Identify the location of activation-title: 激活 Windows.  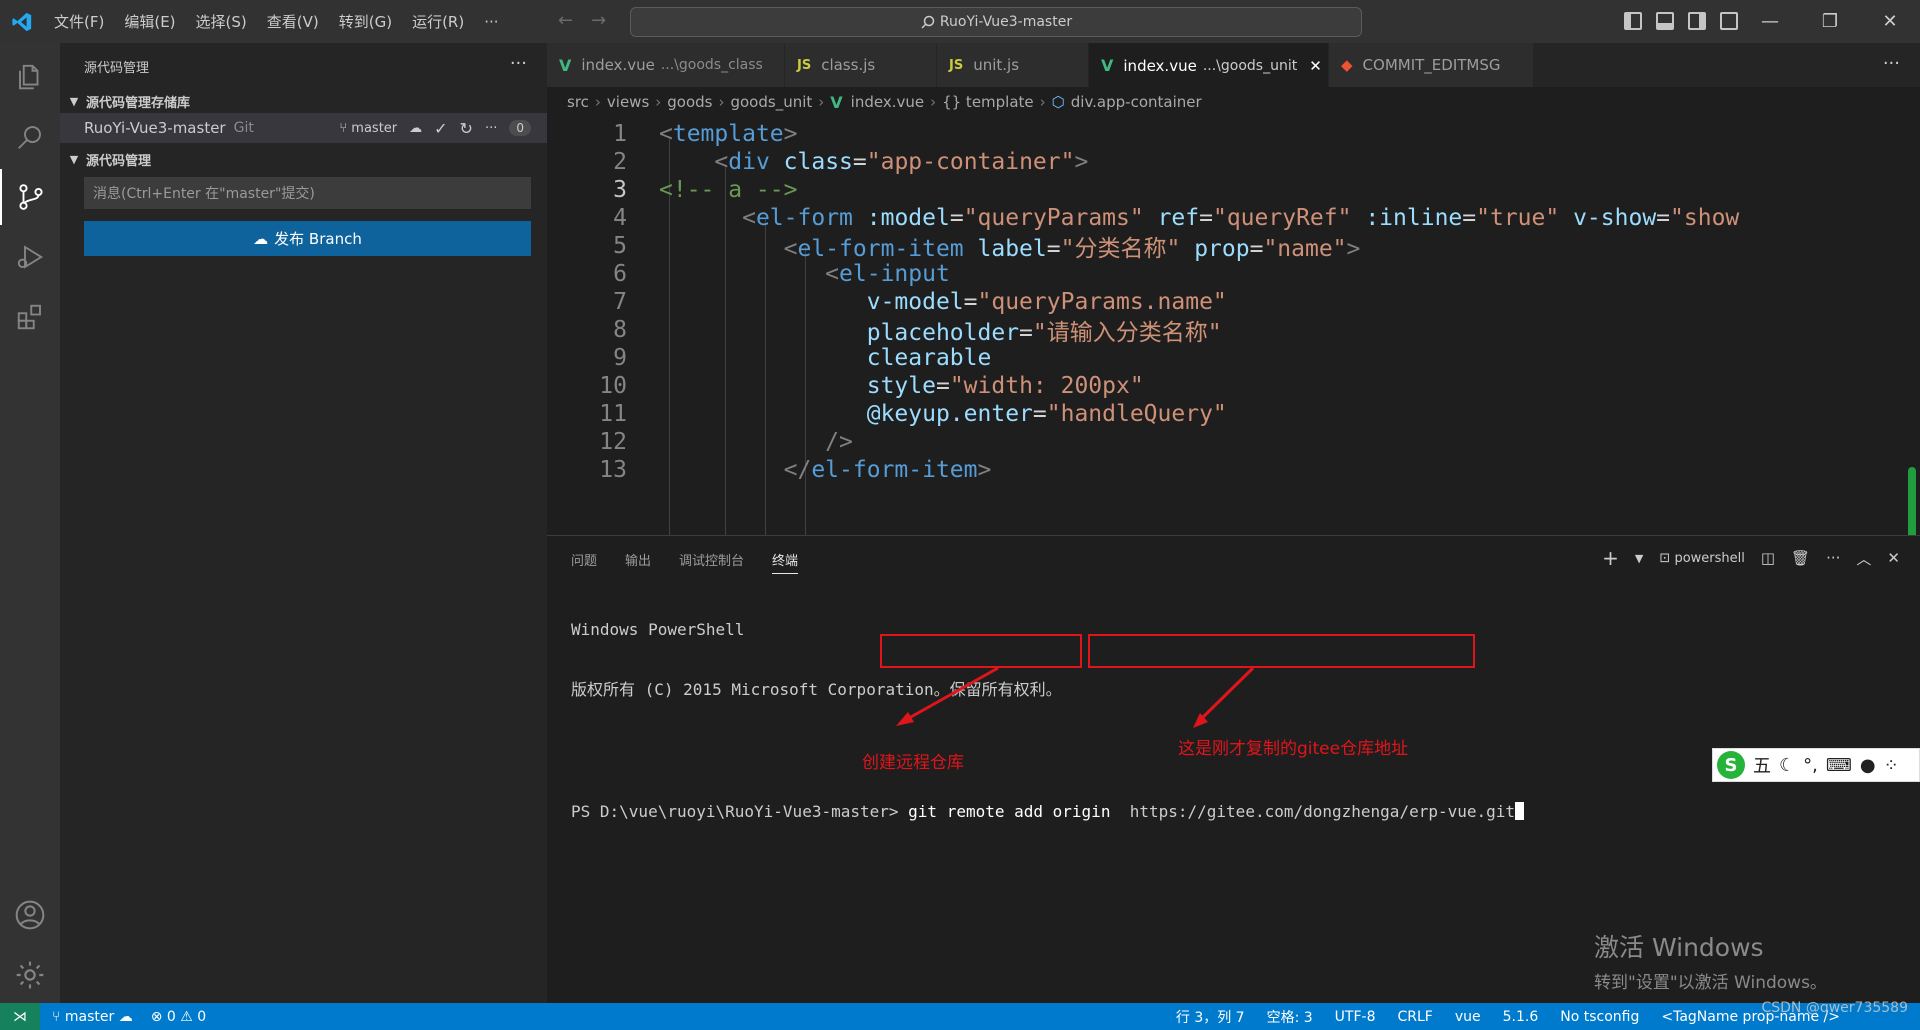
(1679, 947).